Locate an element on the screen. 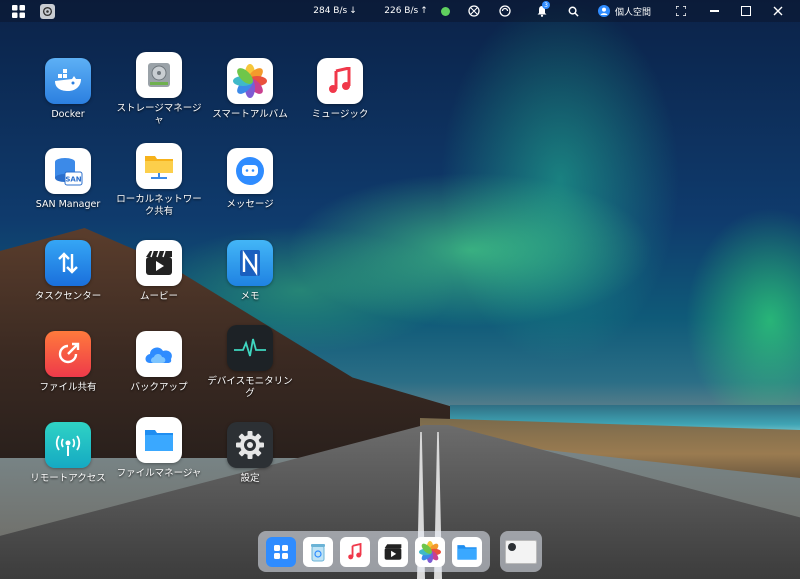  user-menu: 個人空間 is located at coordinates (629, 11).